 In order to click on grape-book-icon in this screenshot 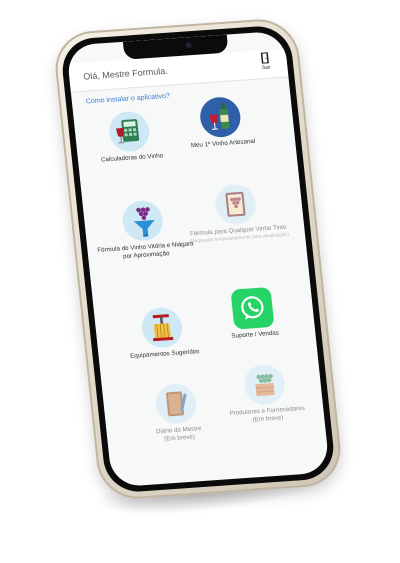, I will do `click(235, 204)`.